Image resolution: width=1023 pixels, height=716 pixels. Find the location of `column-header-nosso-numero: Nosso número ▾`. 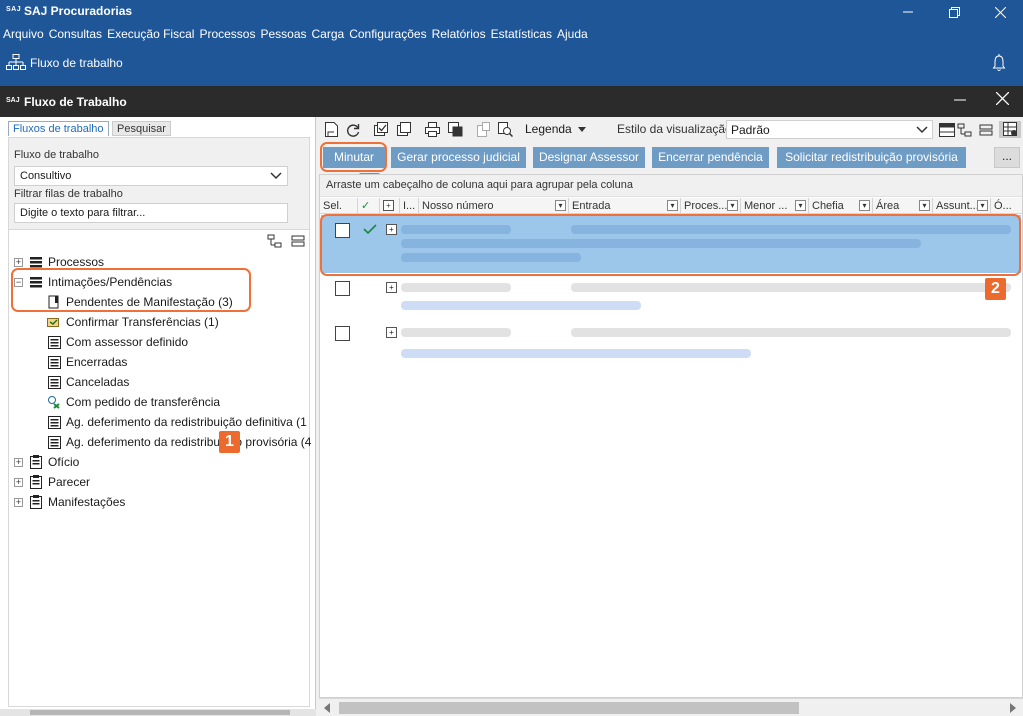

column-header-nosso-numero: Nosso número ▾ is located at coordinates (493, 206).